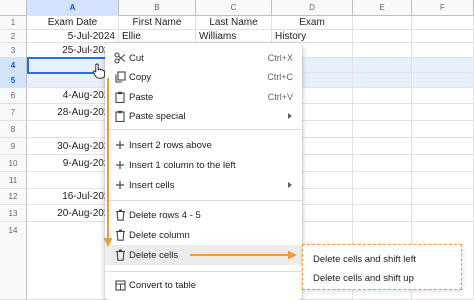  Describe the element at coordinates (13, 80) in the screenshot. I see `row-header-5: 5` at that location.